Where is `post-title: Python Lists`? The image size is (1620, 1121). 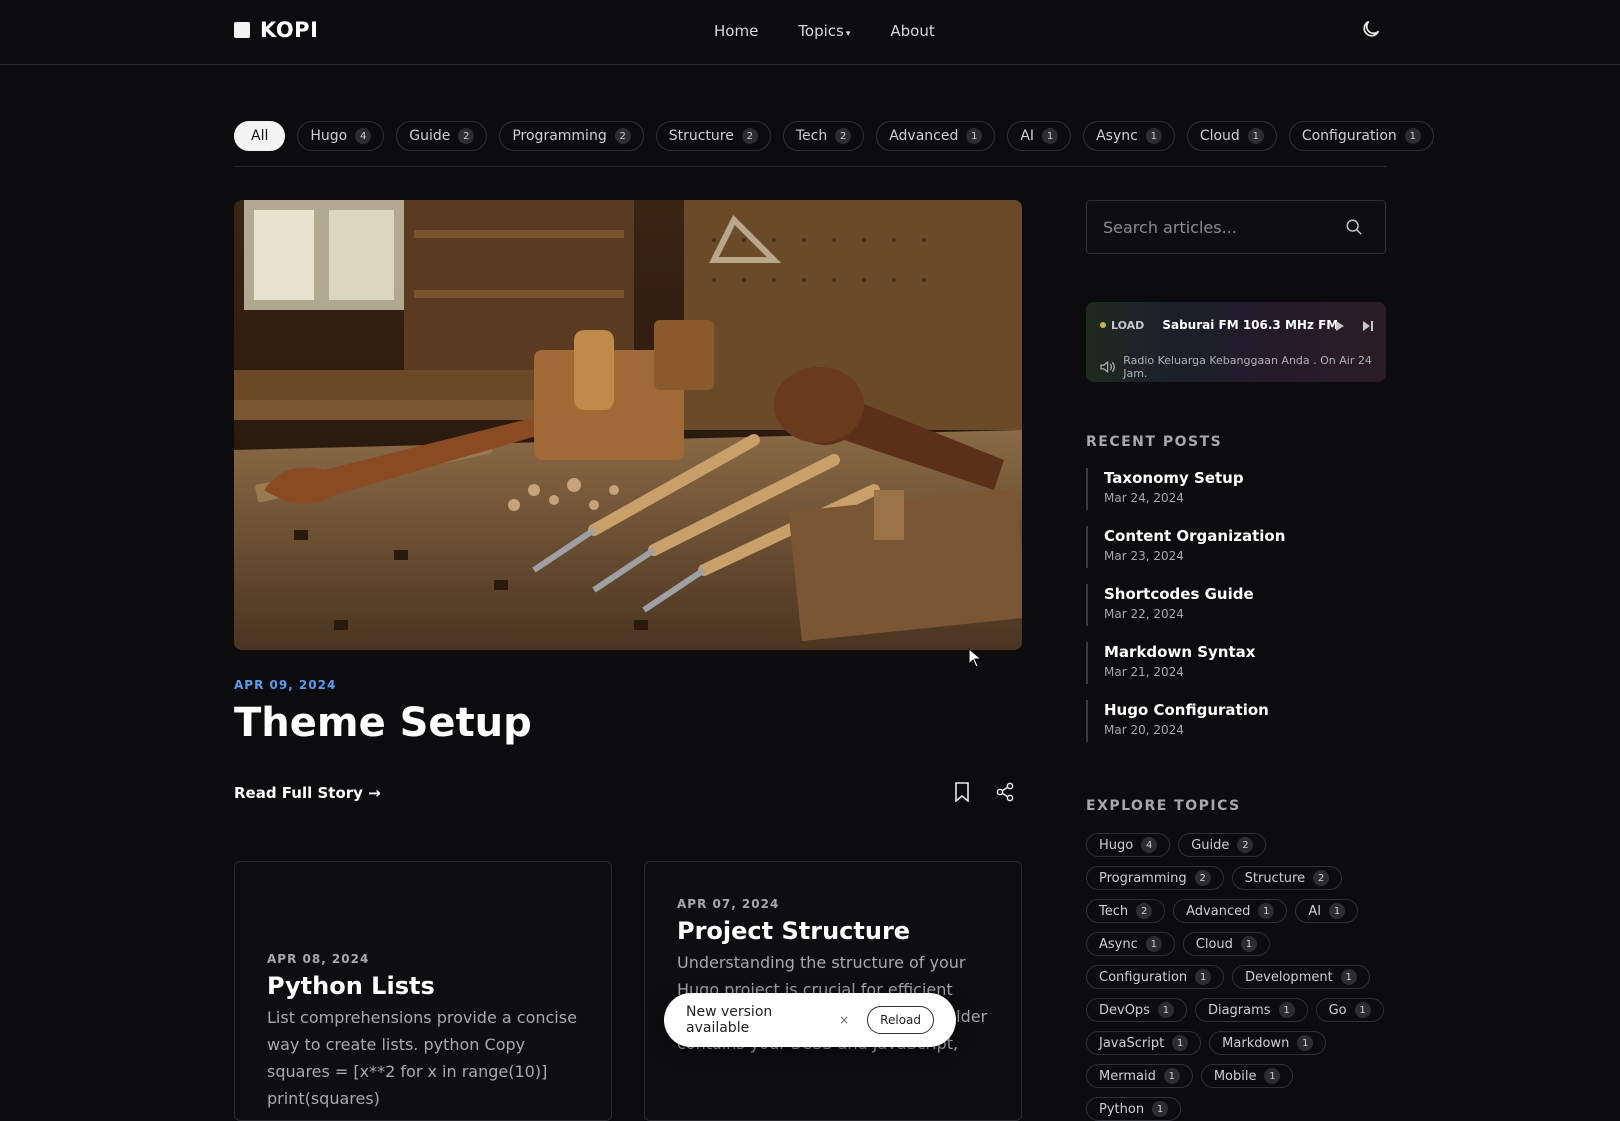 post-title: Python Lists is located at coordinates (424, 986).